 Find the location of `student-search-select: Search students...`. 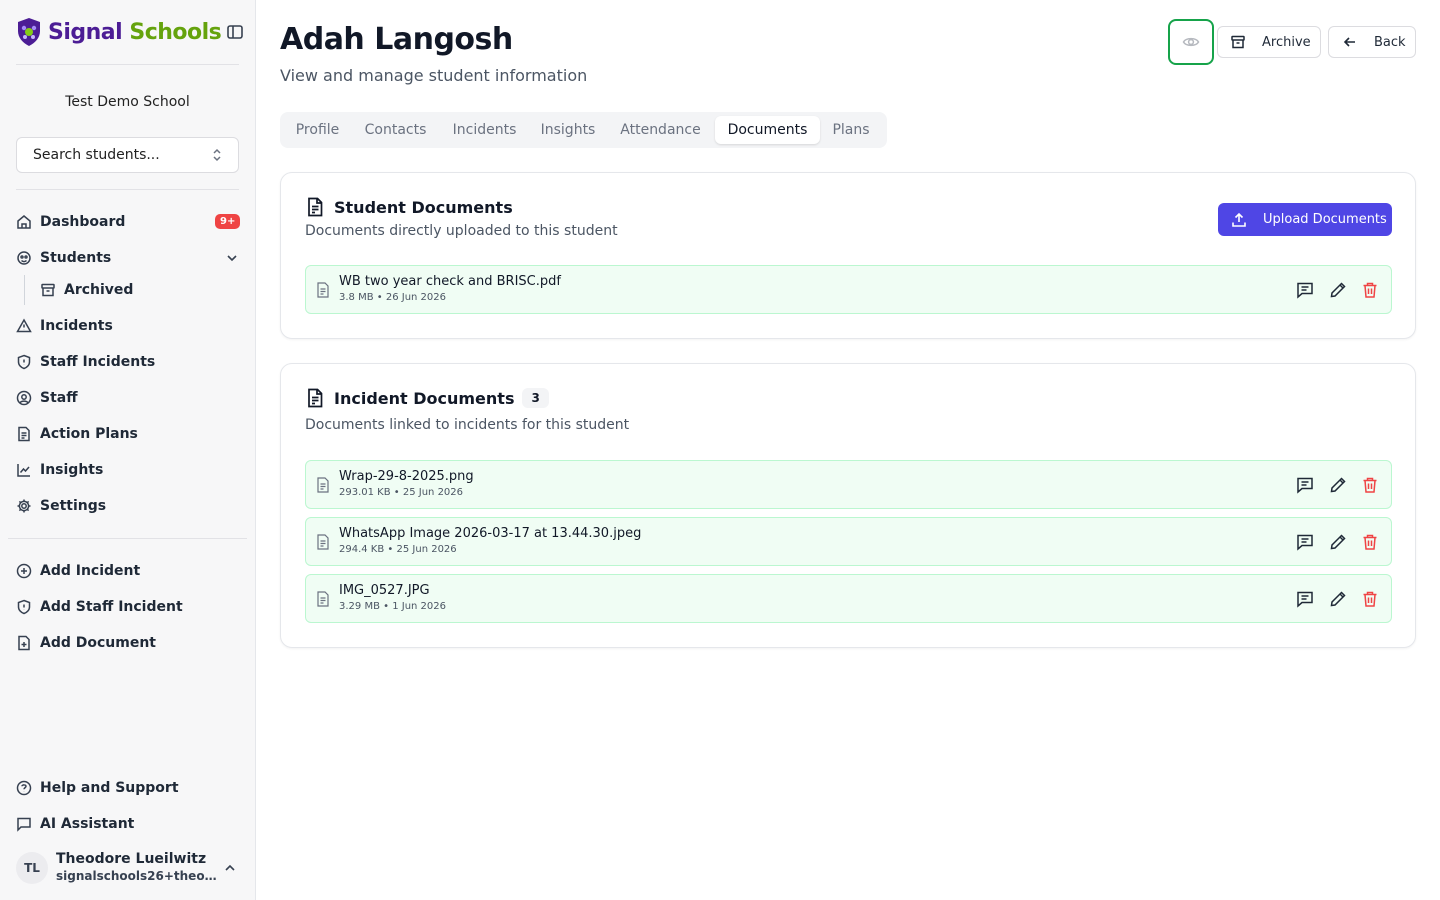

student-search-select: Search students... is located at coordinates (127, 155).